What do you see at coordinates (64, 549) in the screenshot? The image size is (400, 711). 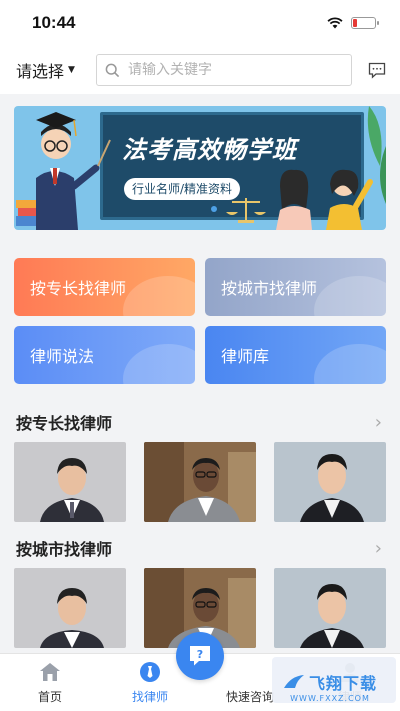 I see `section-title: 按城市找律师` at bounding box center [64, 549].